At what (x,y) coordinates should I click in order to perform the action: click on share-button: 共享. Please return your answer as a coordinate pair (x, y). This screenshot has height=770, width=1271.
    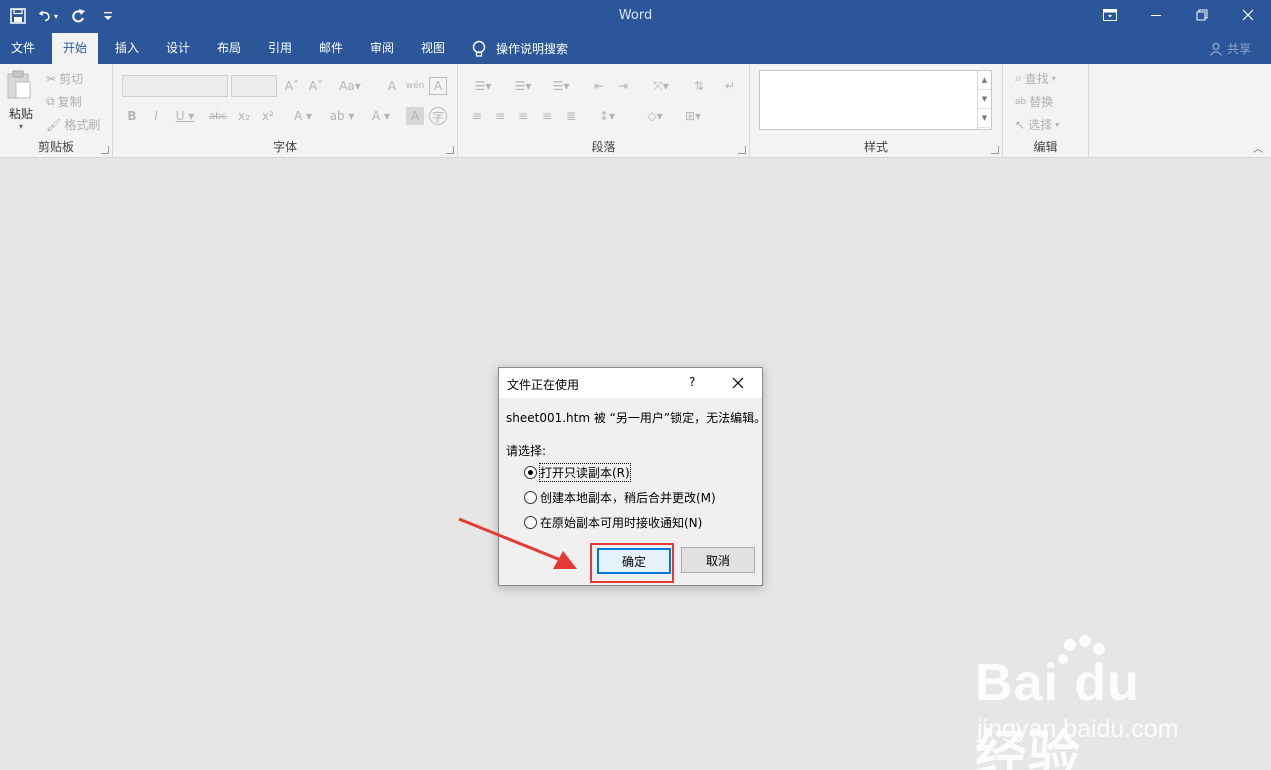
    Looking at the image, I should click on (1230, 48).